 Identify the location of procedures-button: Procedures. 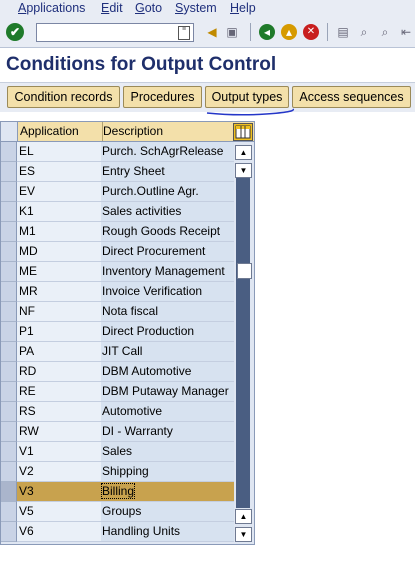
(162, 97).